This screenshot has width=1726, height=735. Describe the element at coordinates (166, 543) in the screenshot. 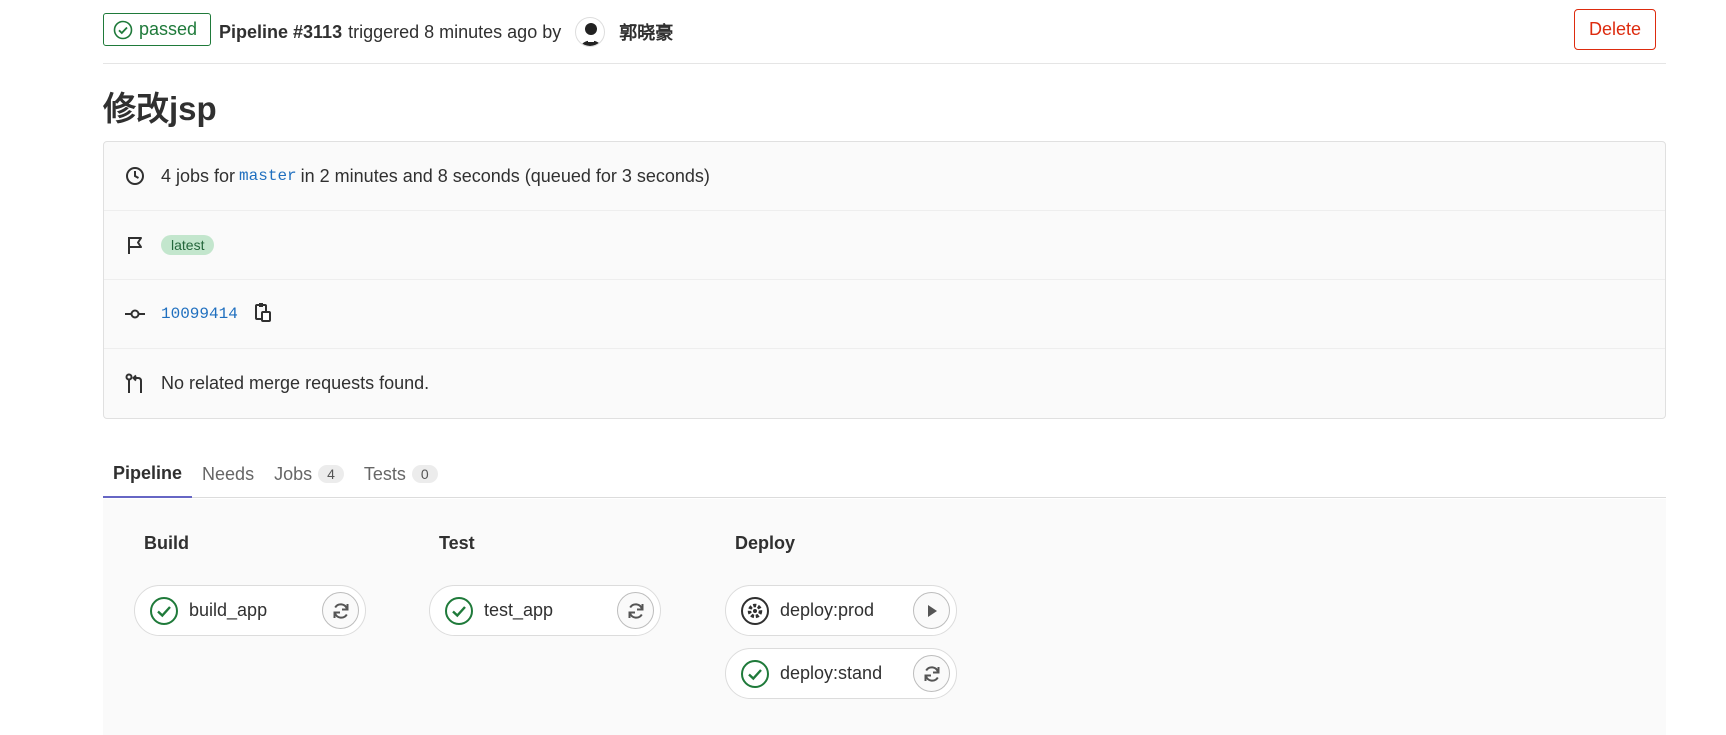

I see `stage-title-build: Build` at that location.